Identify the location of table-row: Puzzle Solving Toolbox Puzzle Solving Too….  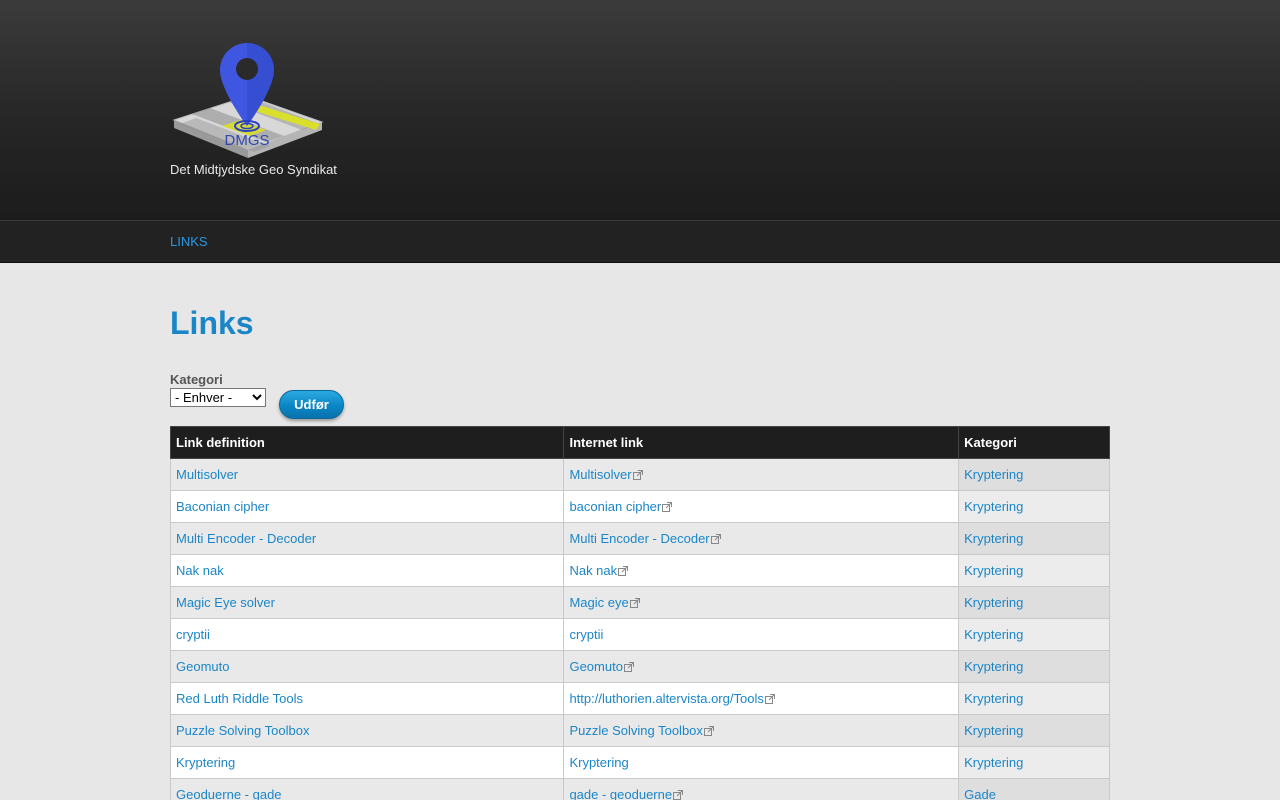
(639, 730).